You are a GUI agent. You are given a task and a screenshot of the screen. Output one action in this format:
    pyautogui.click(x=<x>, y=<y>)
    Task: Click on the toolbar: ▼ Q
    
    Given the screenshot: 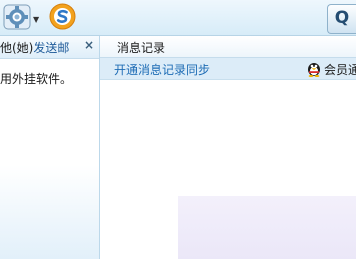 What is the action you would take?
    pyautogui.click(x=178, y=18)
    